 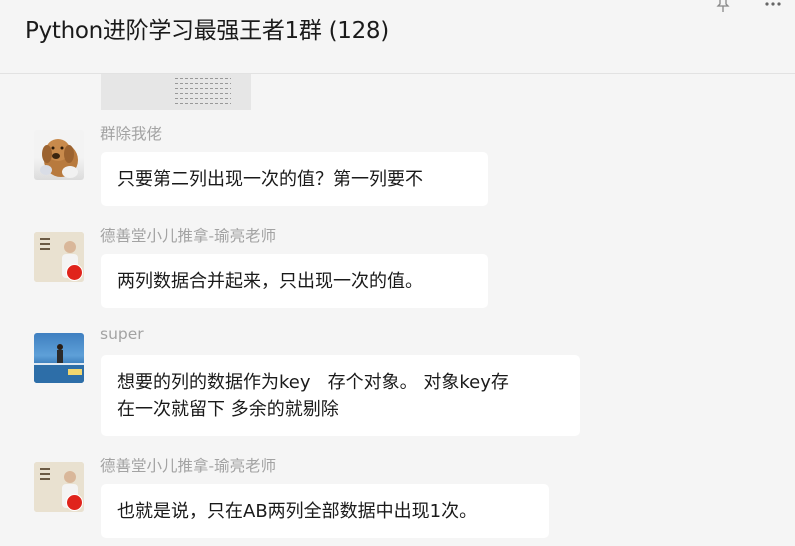 I want to click on chat-header: Python进阶学习最强王者1群 (128), so click(x=397, y=37).